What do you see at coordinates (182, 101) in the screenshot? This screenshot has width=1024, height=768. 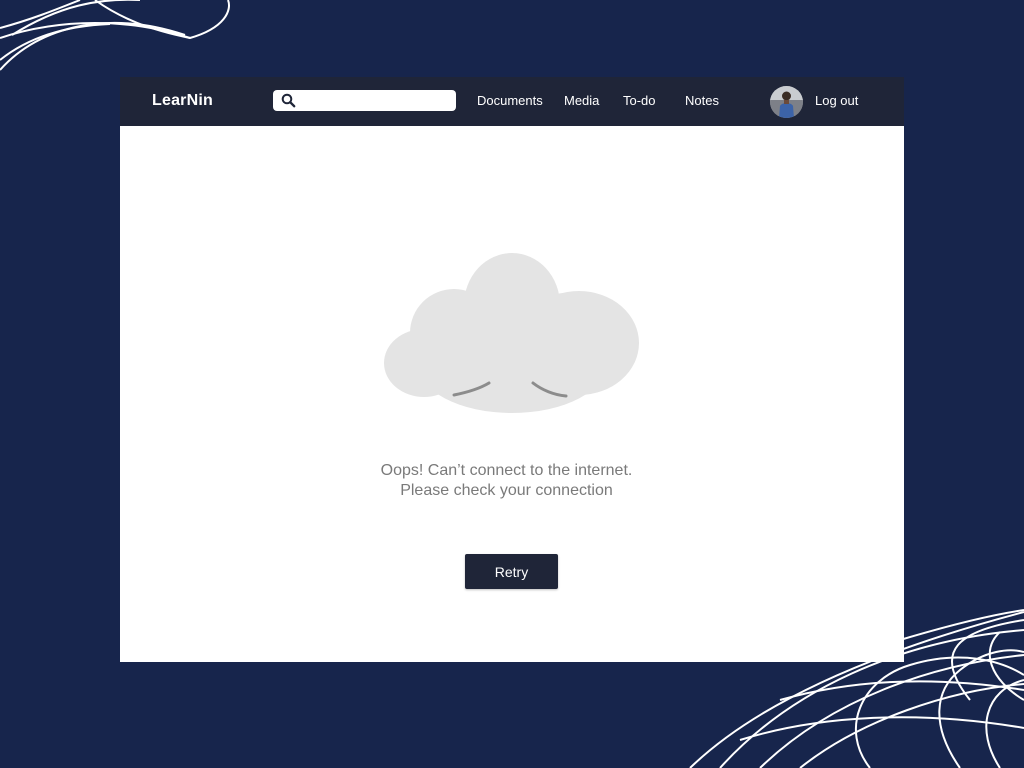 I see `brand-logo: LearNin` at bounding box center [182, 101].